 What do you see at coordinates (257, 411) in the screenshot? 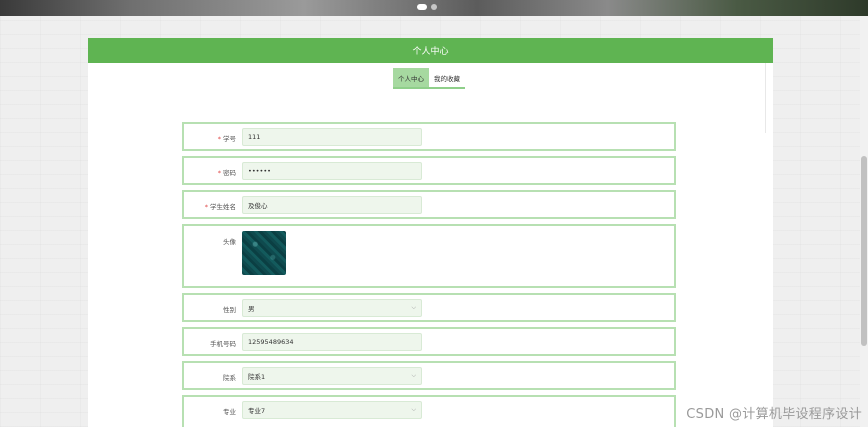
I see `major-value: 专业7` at bounding box center [257, 411].